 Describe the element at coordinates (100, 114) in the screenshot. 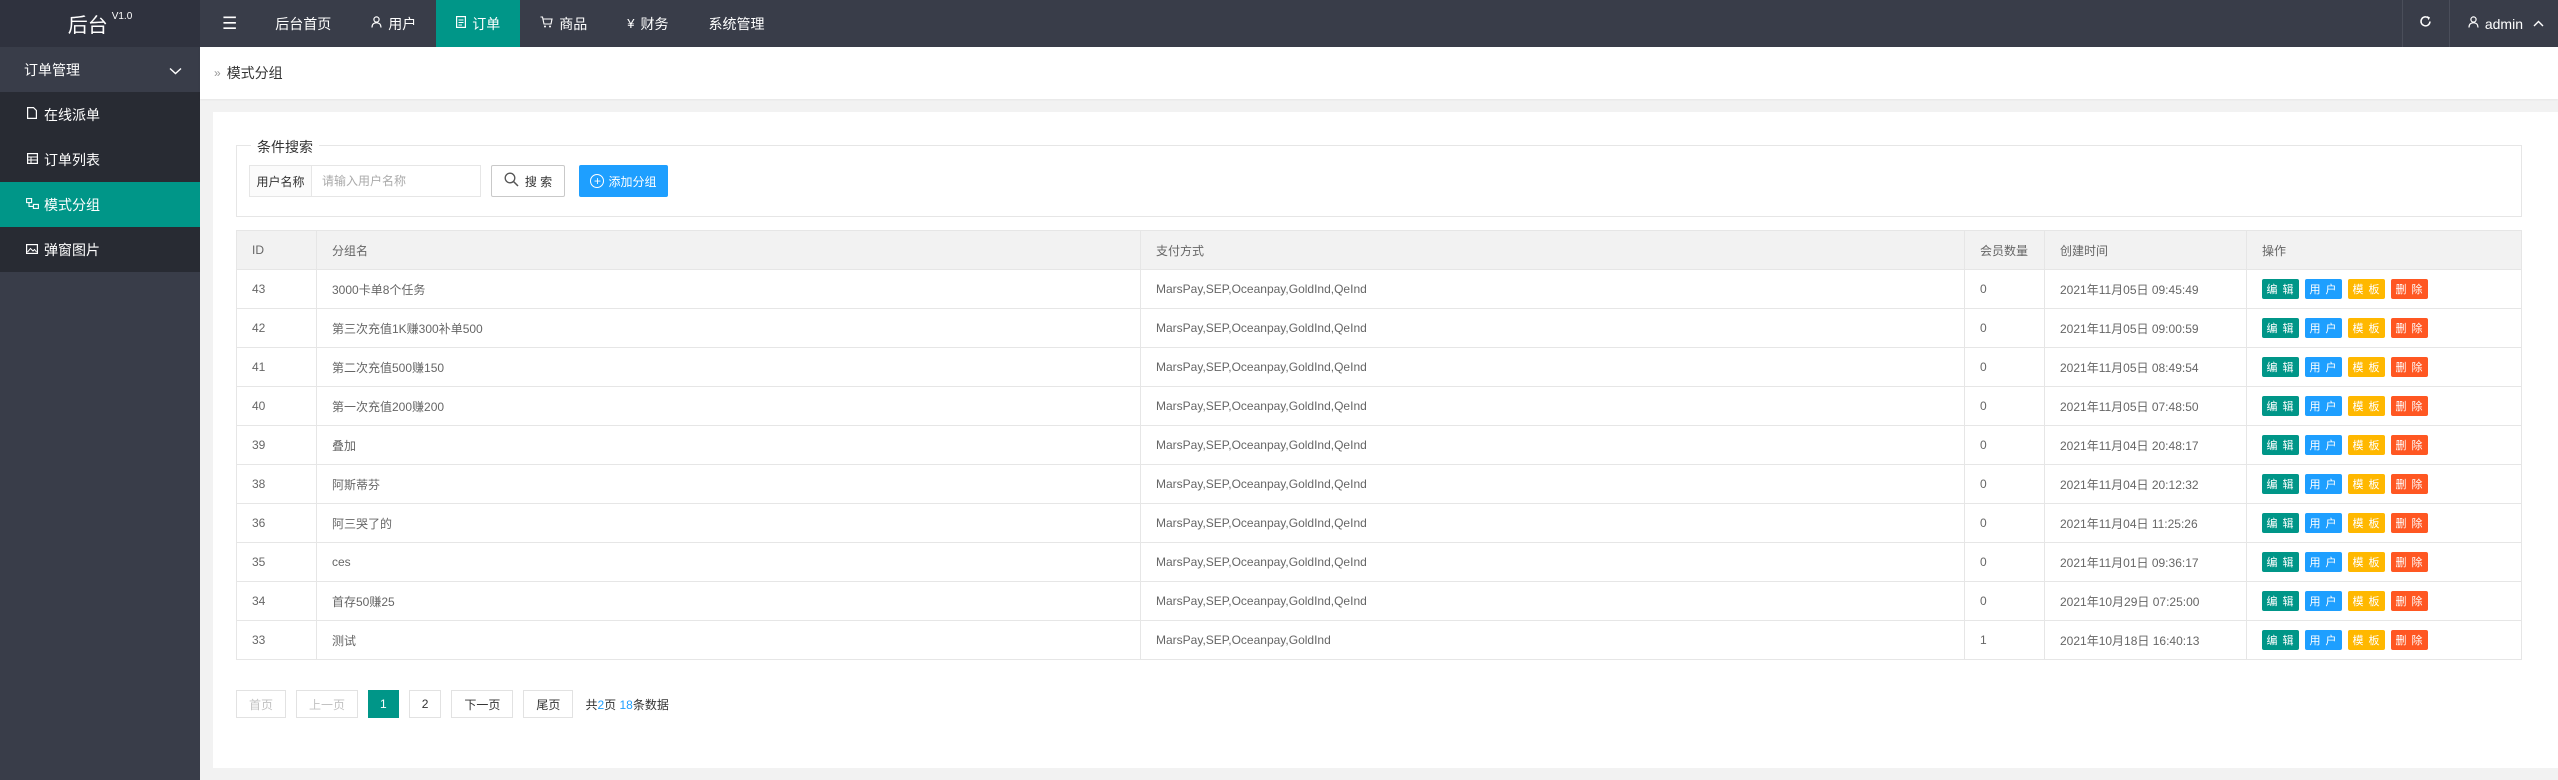

I see `sidebar-item-dispatch: 在线派单` at that location.